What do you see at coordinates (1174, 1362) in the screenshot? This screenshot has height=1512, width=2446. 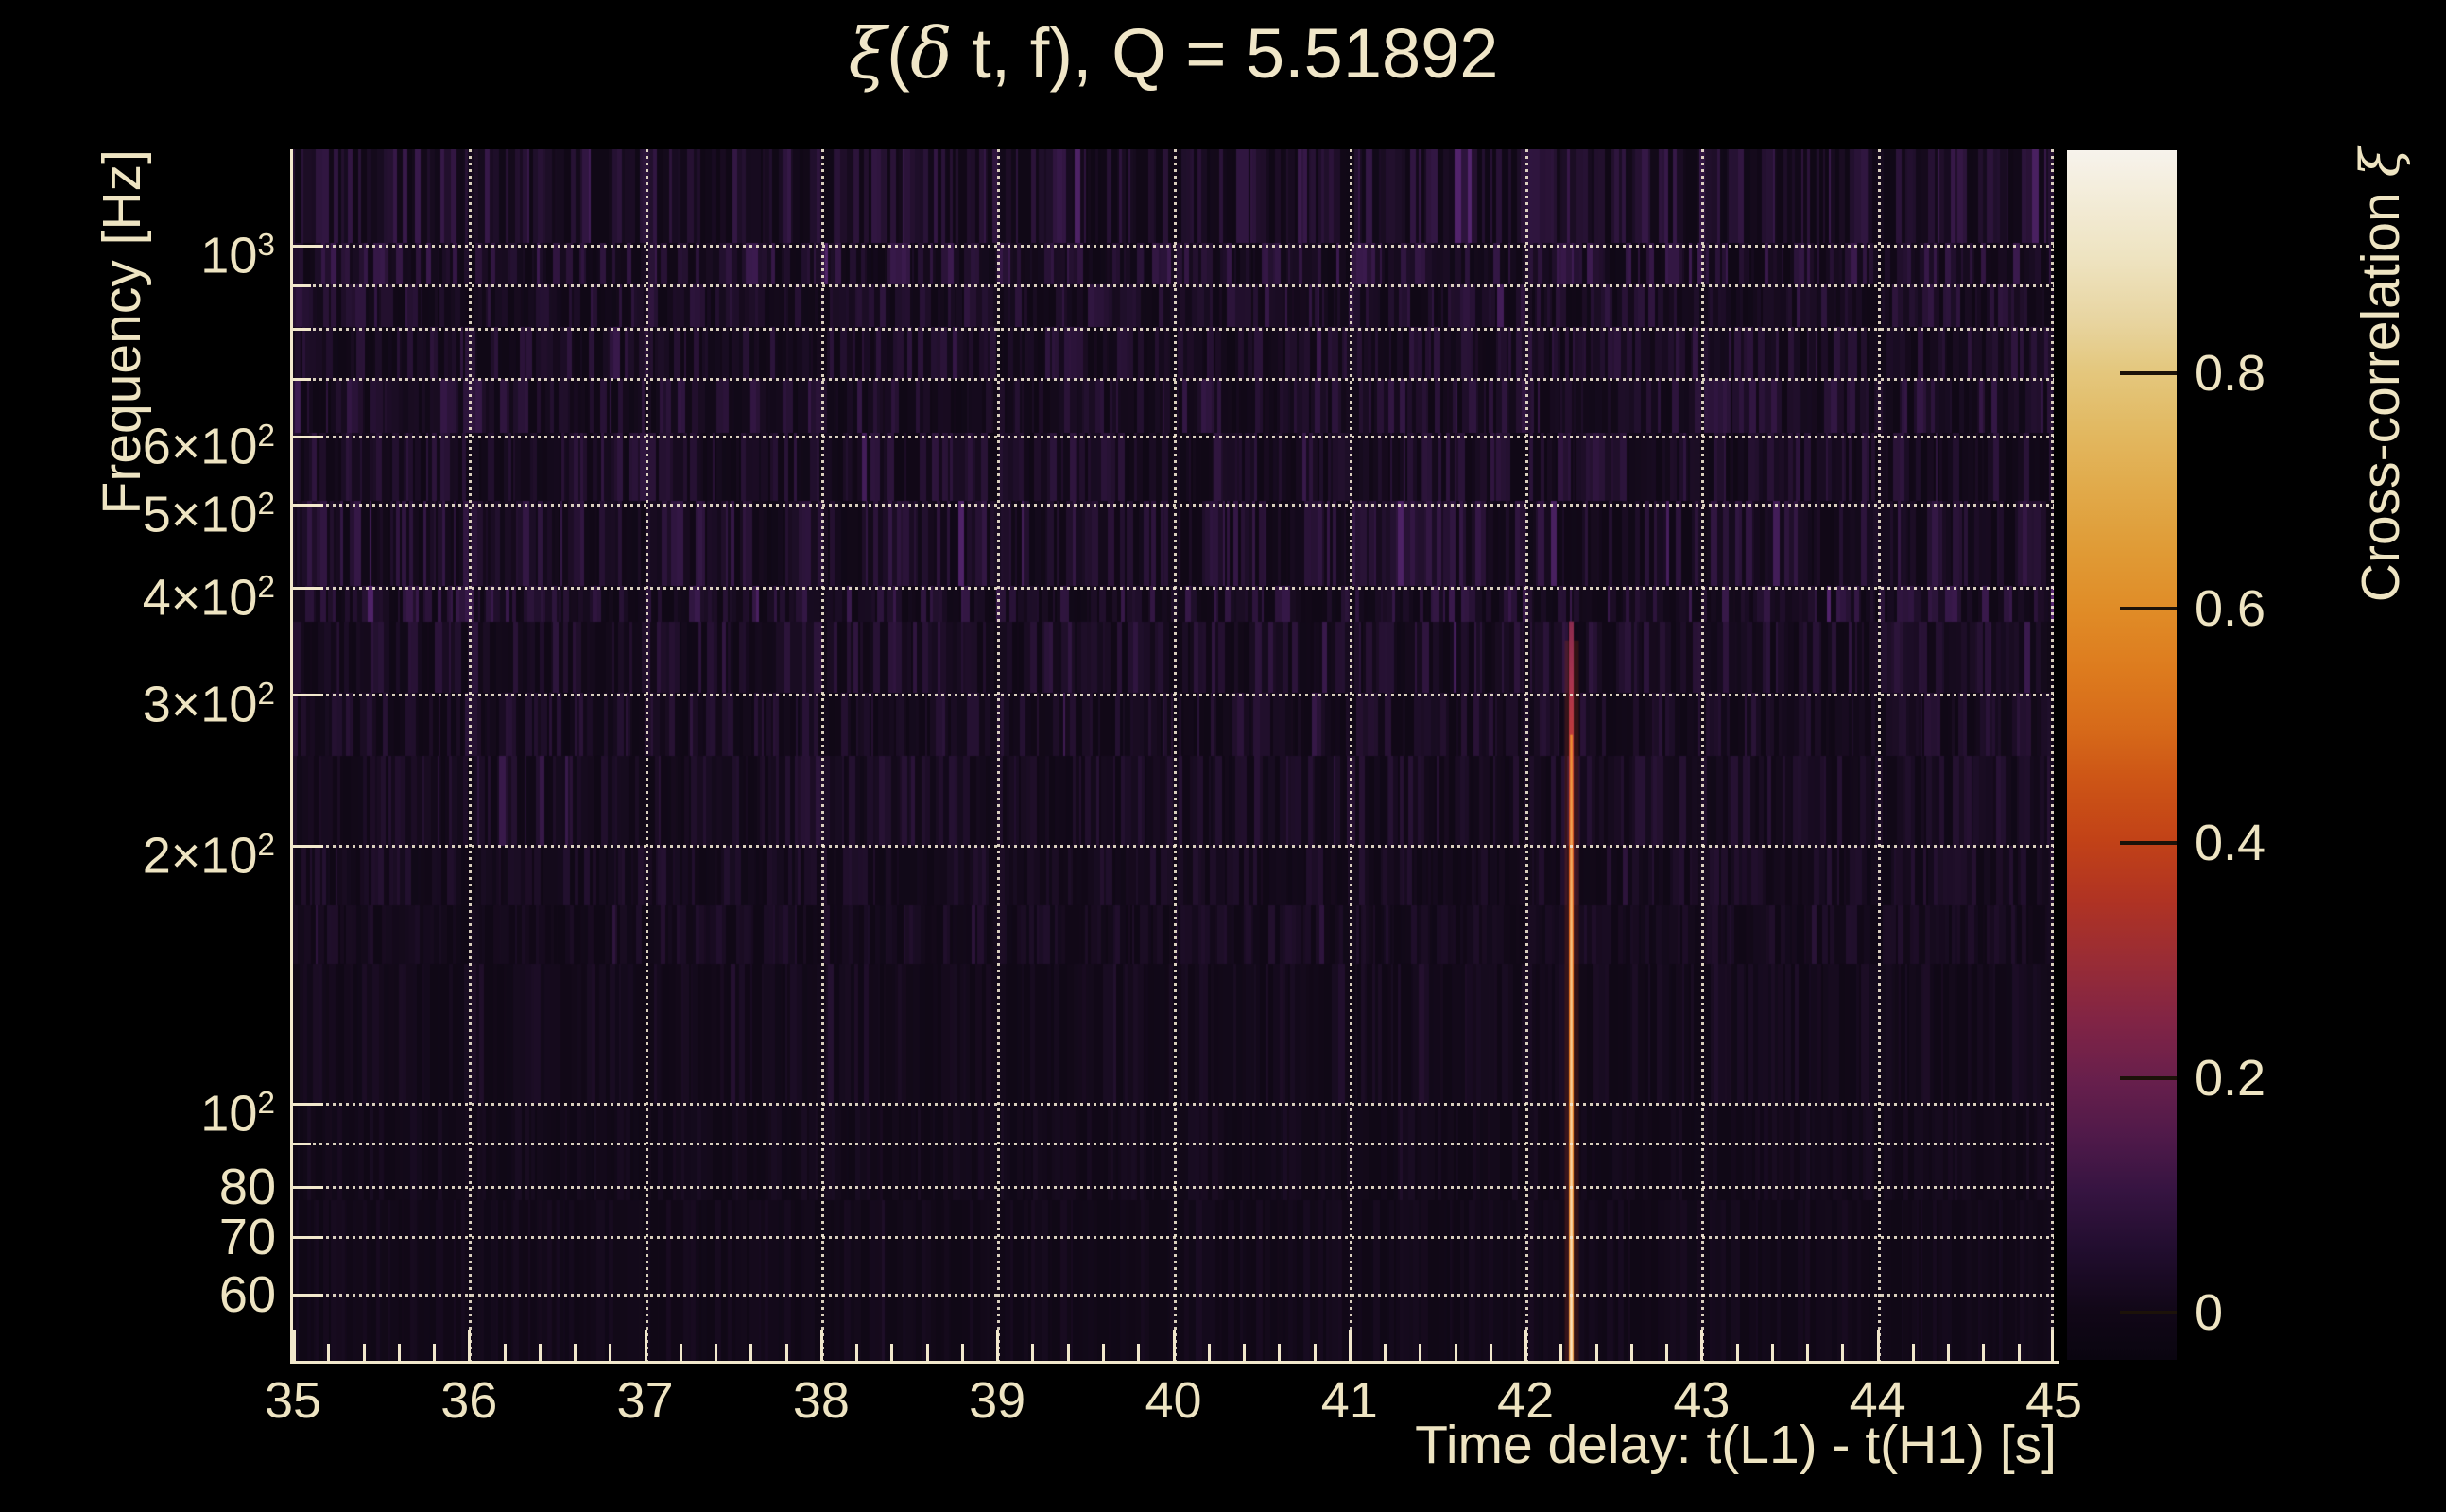 I see `x-axis-line` at bounding box center [1174, 1362].